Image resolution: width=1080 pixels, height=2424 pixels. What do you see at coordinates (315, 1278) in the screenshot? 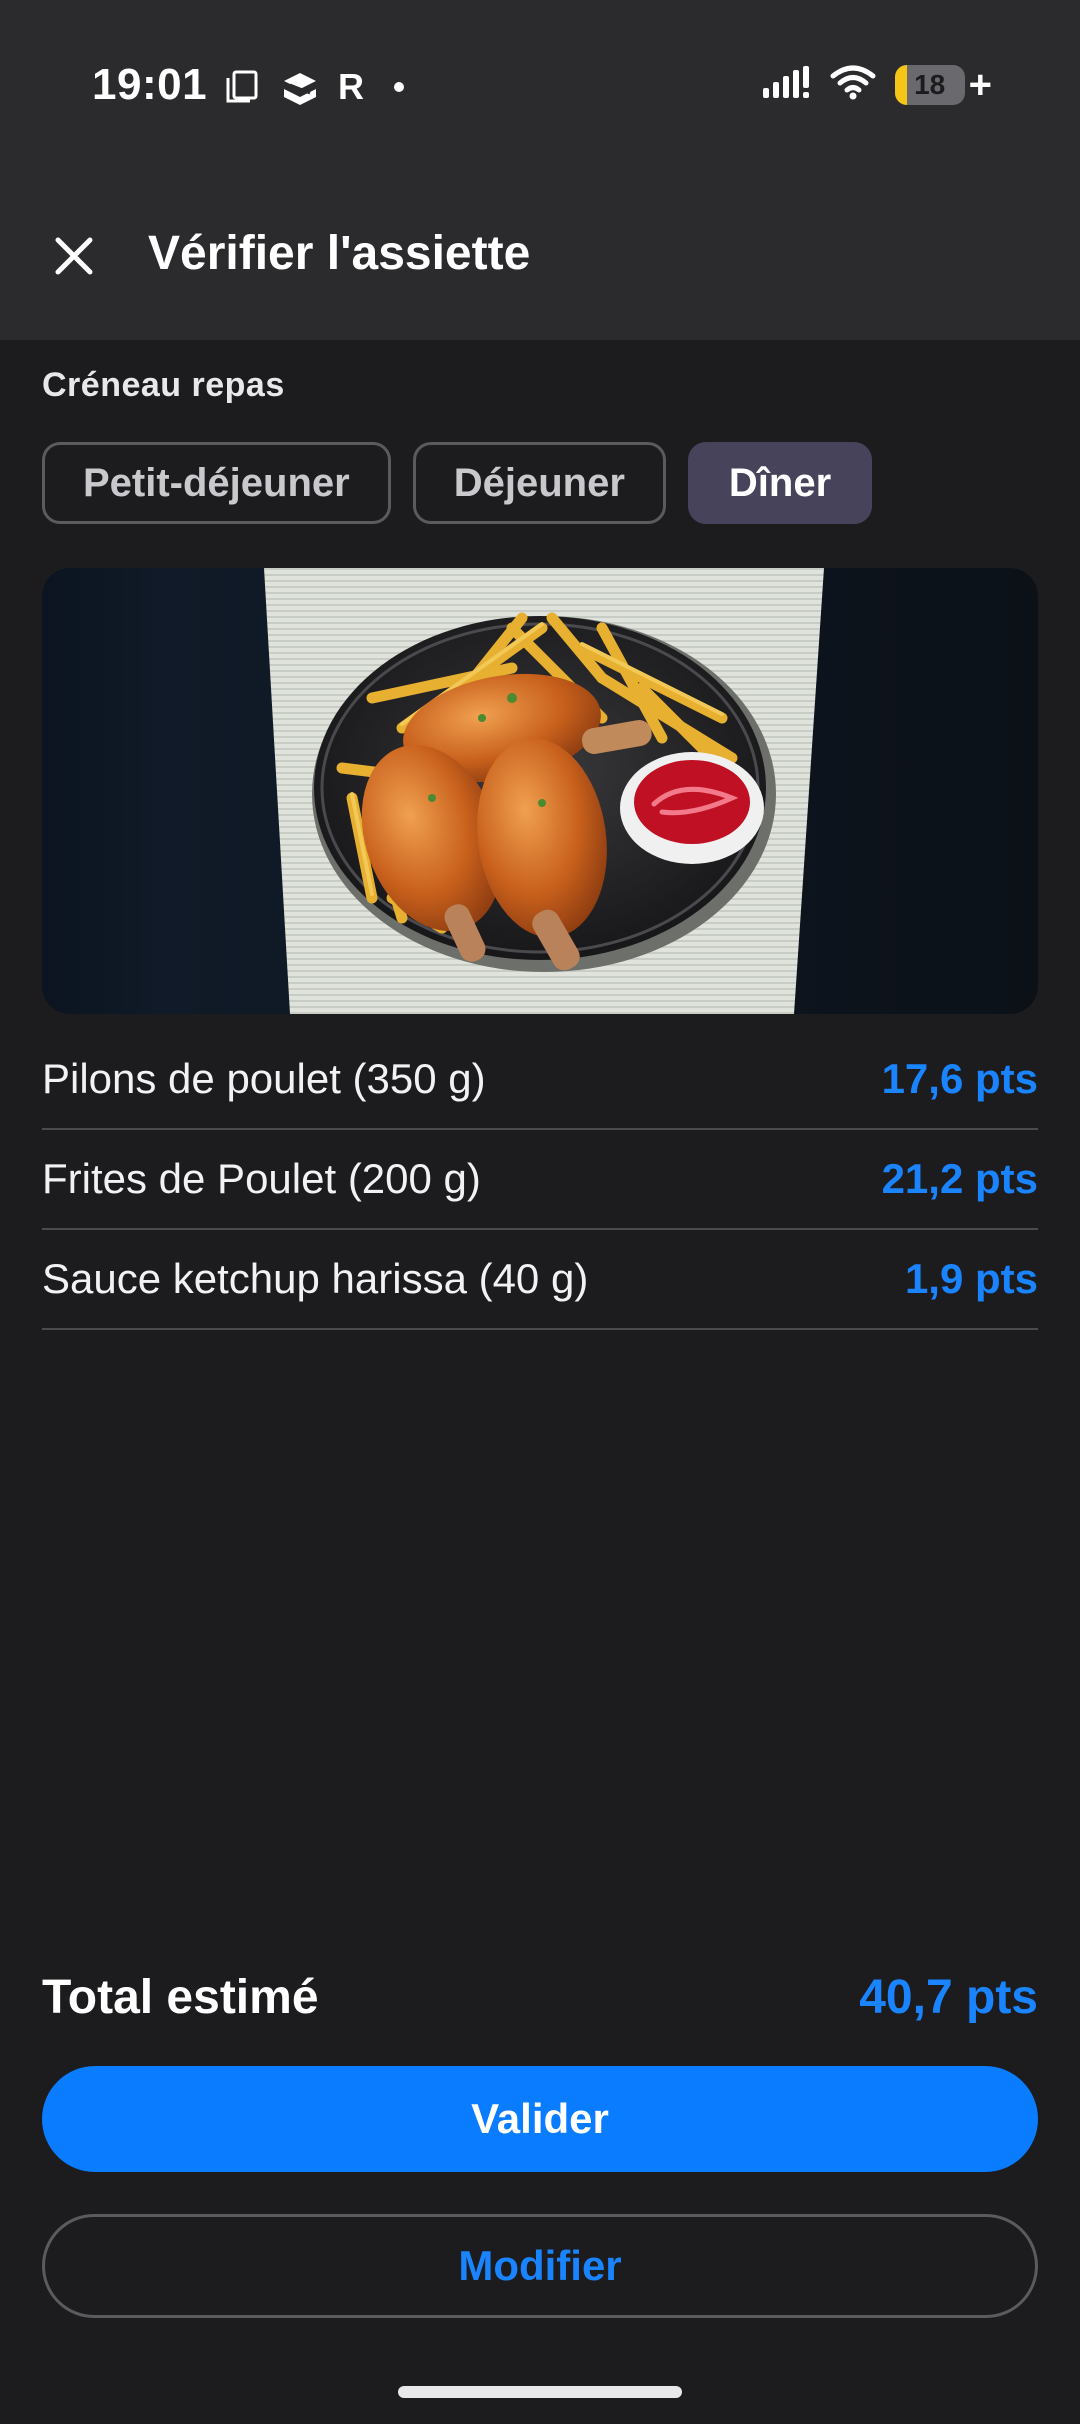
I see `food-item-name: Sauce ketchup harissa (40 g)` at bounding box center [315, 1278].